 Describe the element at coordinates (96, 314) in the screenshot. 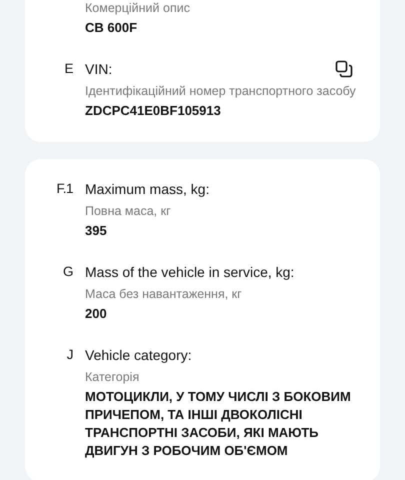

I see `field-value: 200` at that location.